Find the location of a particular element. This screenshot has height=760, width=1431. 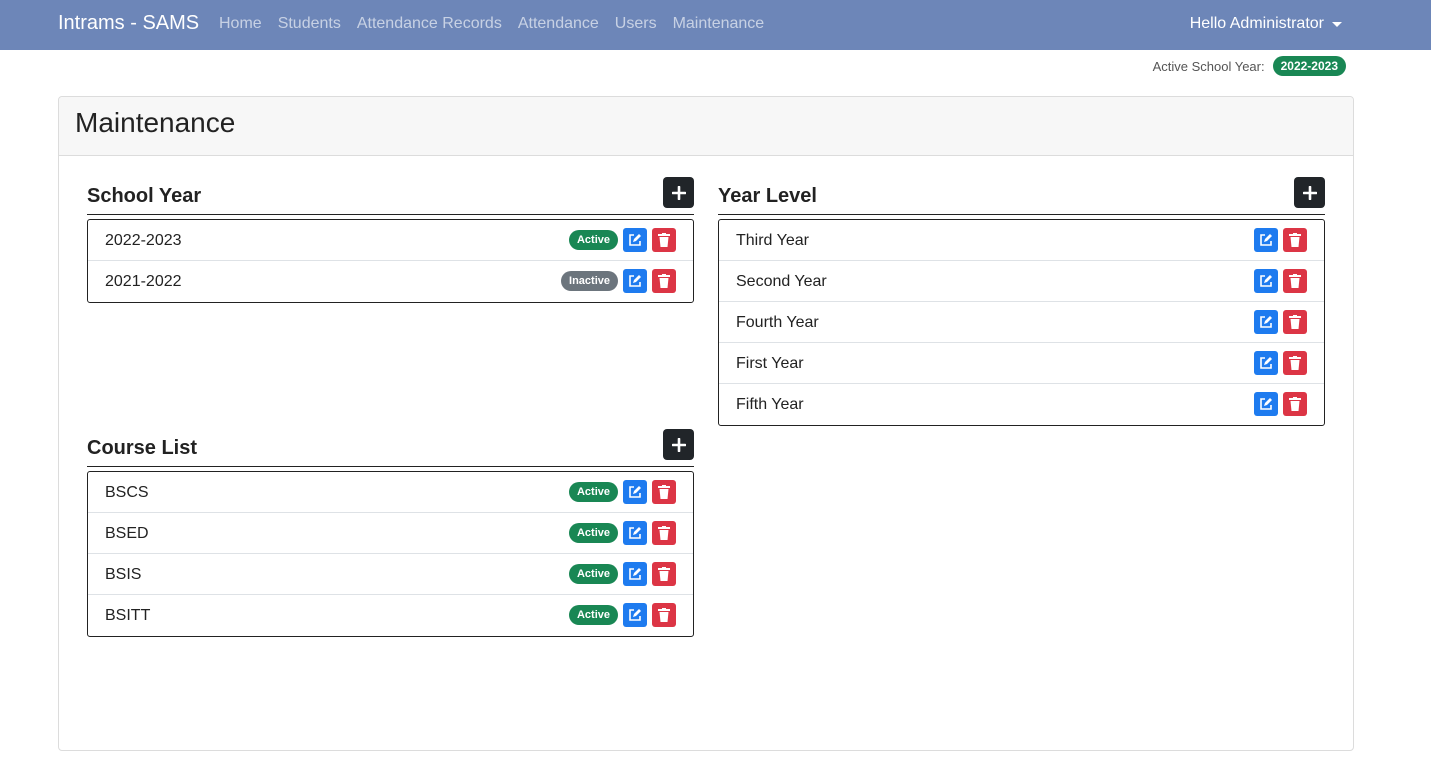

status-badge: Inactive is located at coordinates (589, 281).